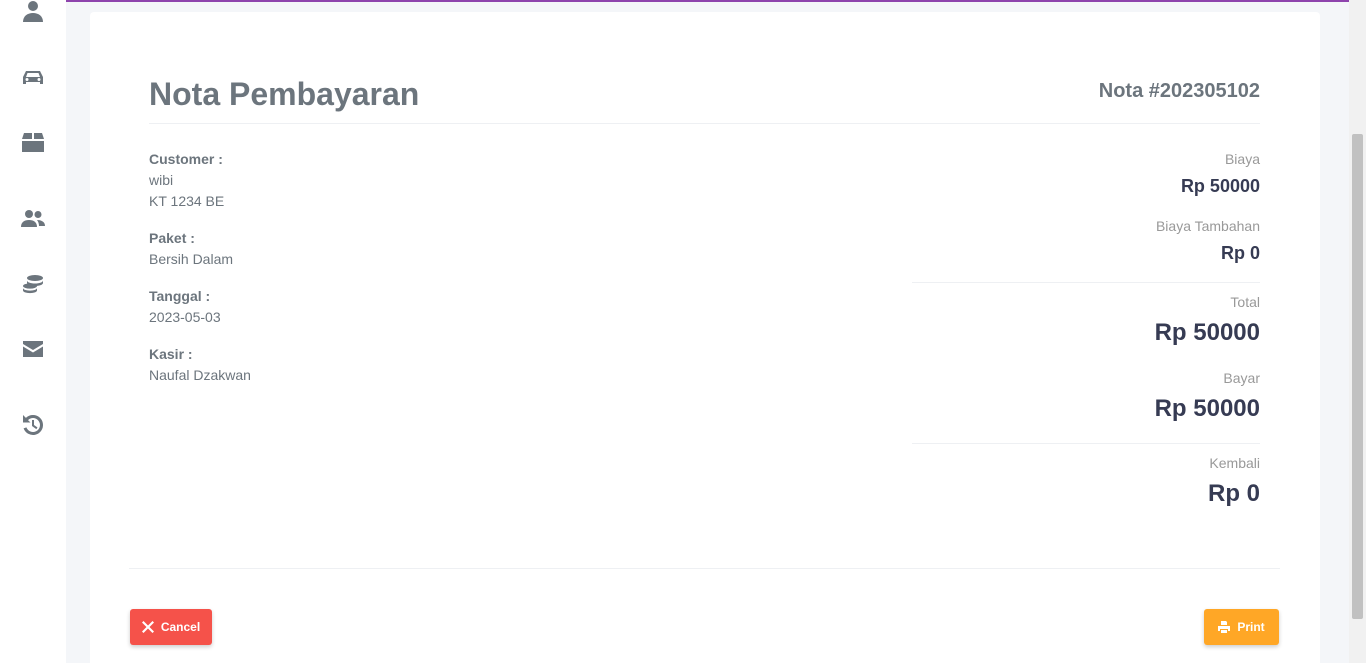  Describe the element at coordinates (186, 159) in the screenshot. I see `customer-label: Customer :` at that location.